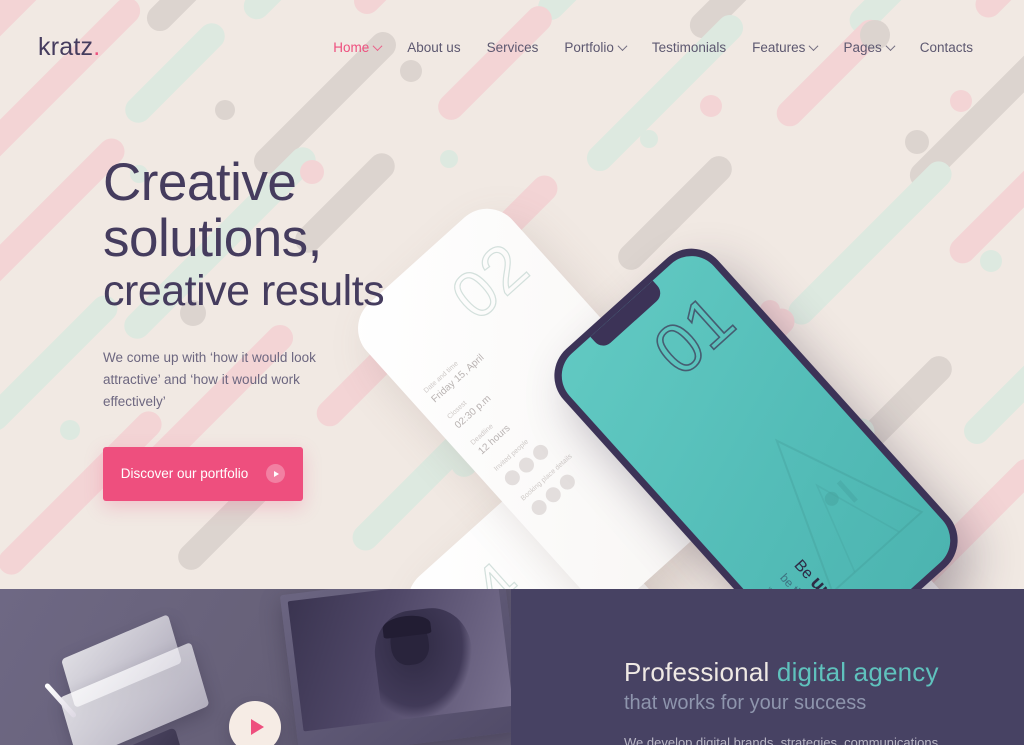 This screenshot has height=745, width=1024. I want to click on cta-label: Discover our portfolio, so click(184, 473).